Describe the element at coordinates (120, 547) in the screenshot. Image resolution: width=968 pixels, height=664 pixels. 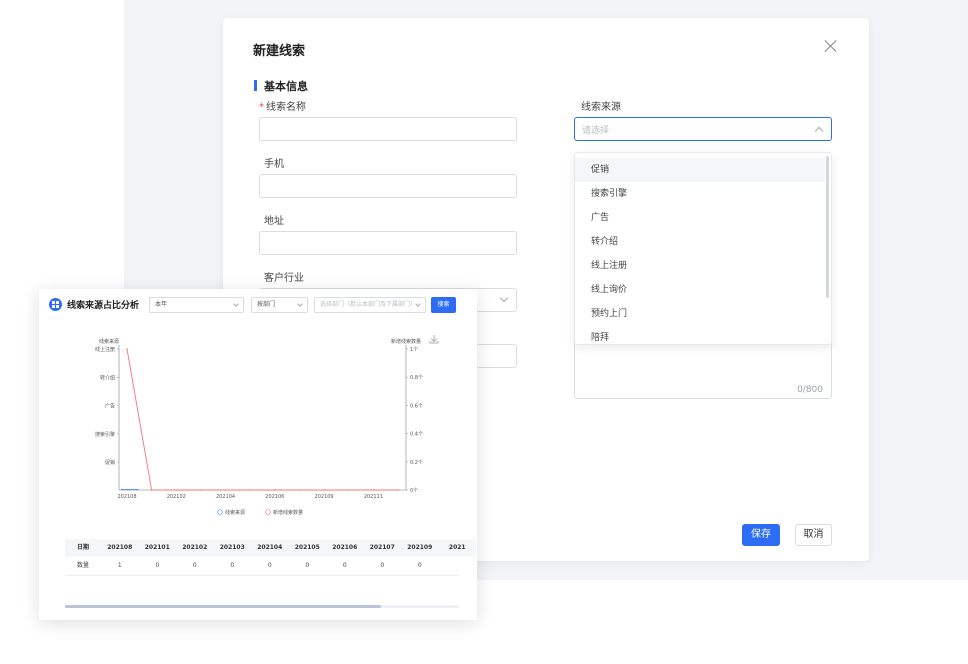
I see `table-header-cell: 202108` at that location.